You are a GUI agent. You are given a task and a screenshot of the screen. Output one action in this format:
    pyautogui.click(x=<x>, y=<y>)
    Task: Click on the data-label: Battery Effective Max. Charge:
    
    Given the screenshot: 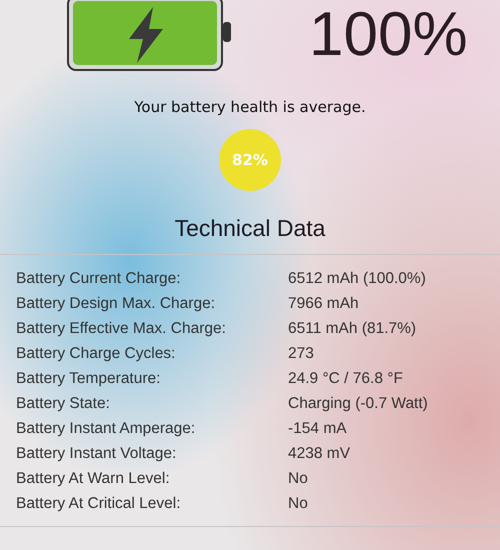 What is the action you would take?
    pyautogui.click(x=121, y=329)
    